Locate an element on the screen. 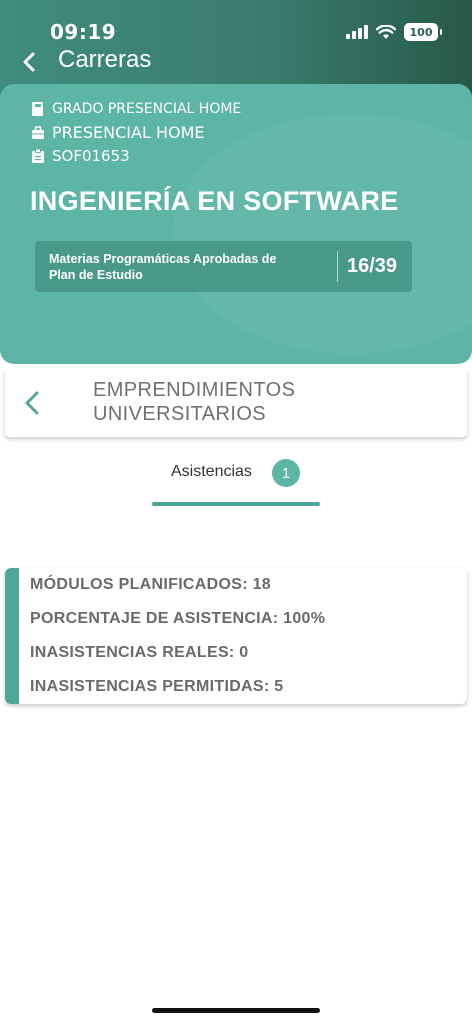 The image size is (472, 1024). cellular-signal-icon is located at coordinates (357, 32).